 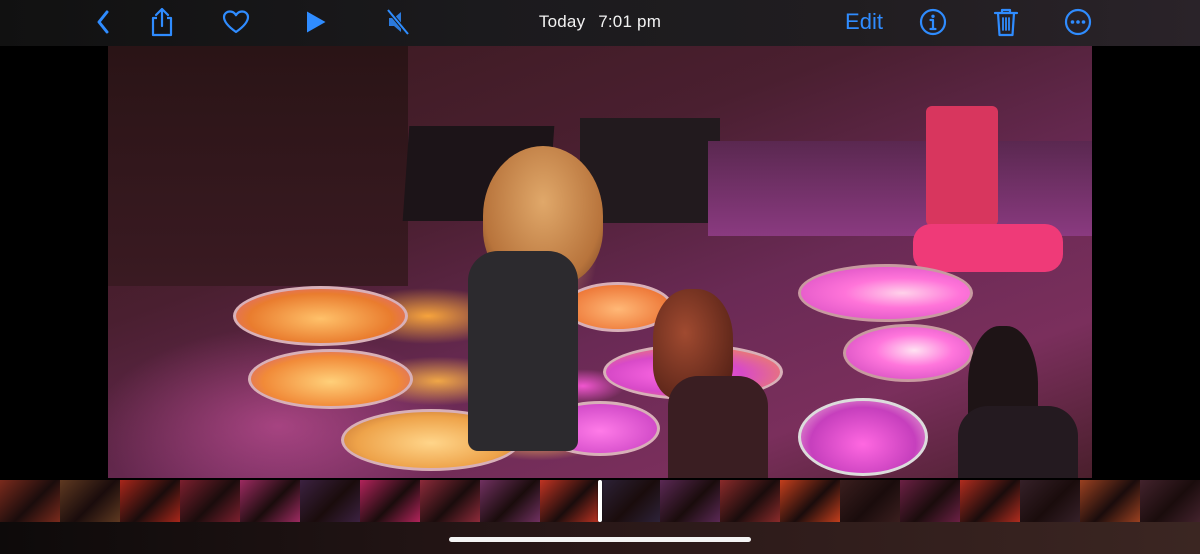 What do you see at coordinates (988, 248) in the screenshot?
I see `chair-seat` at bounding box center [988, 248].